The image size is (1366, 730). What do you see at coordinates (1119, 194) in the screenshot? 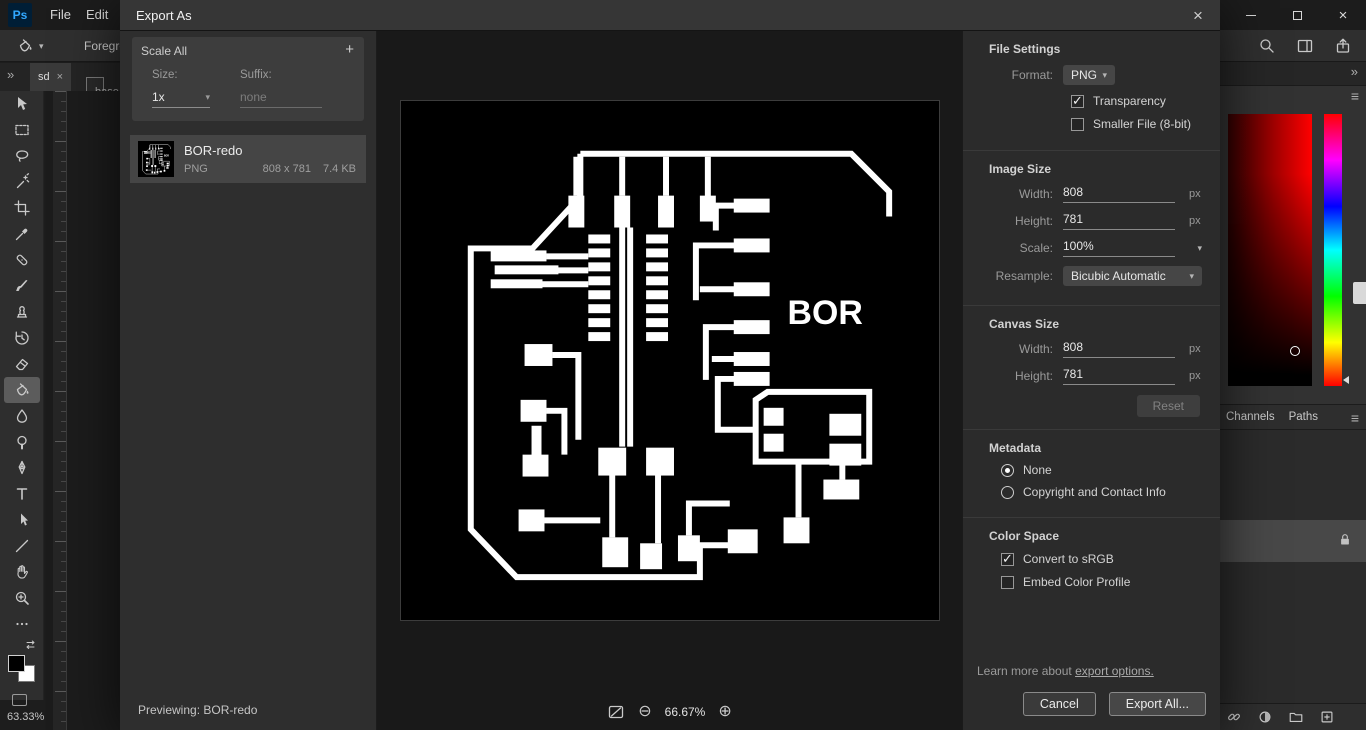
I see `image-width-input: 808` at bounding box center [1119, 194].